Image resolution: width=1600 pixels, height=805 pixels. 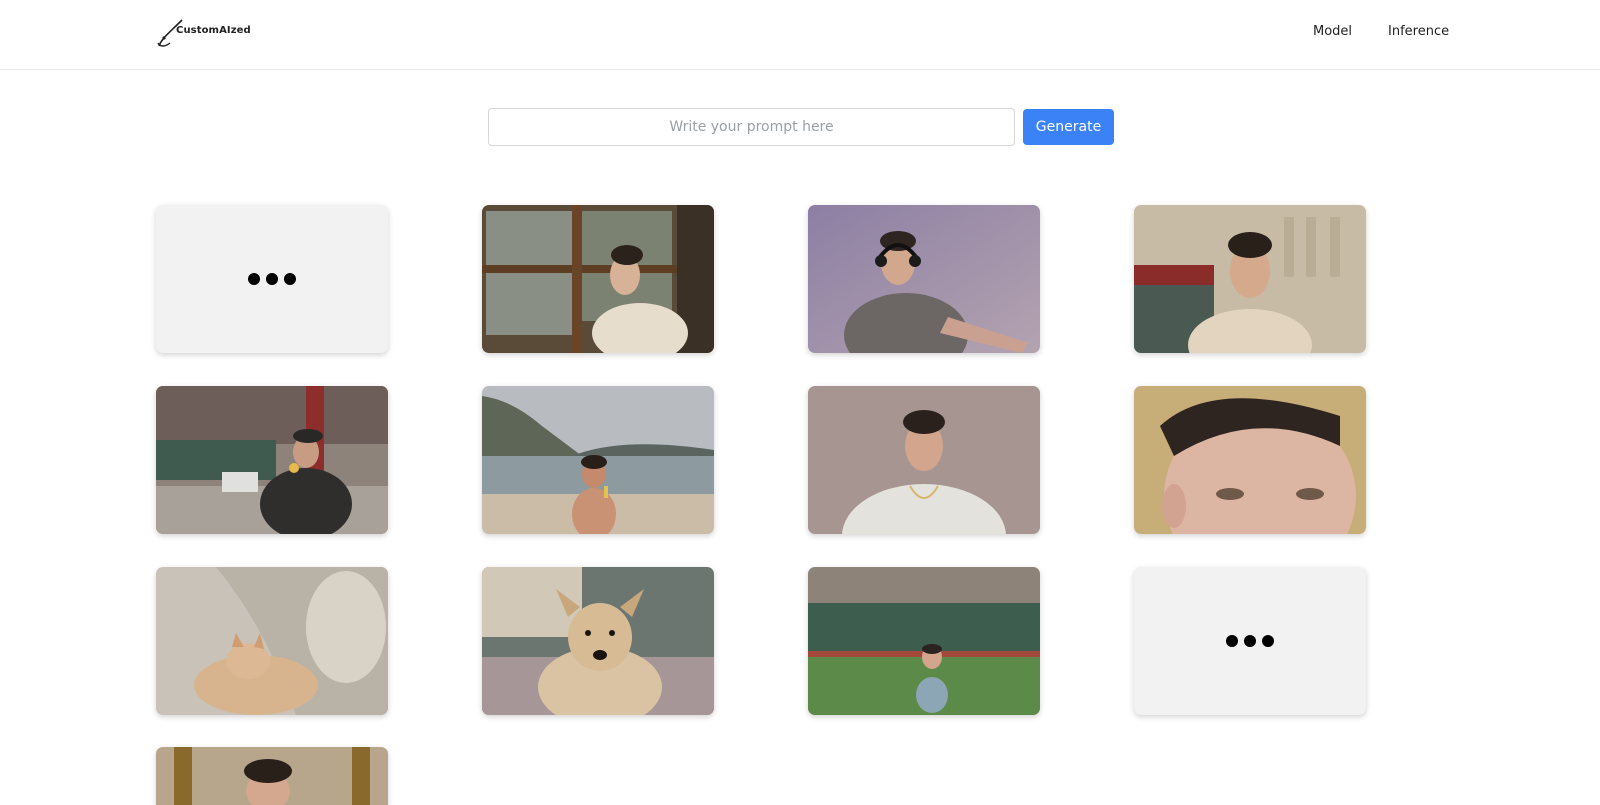 I want to click on generated-image-kid-soccer-field, so click(x=924, y=641).